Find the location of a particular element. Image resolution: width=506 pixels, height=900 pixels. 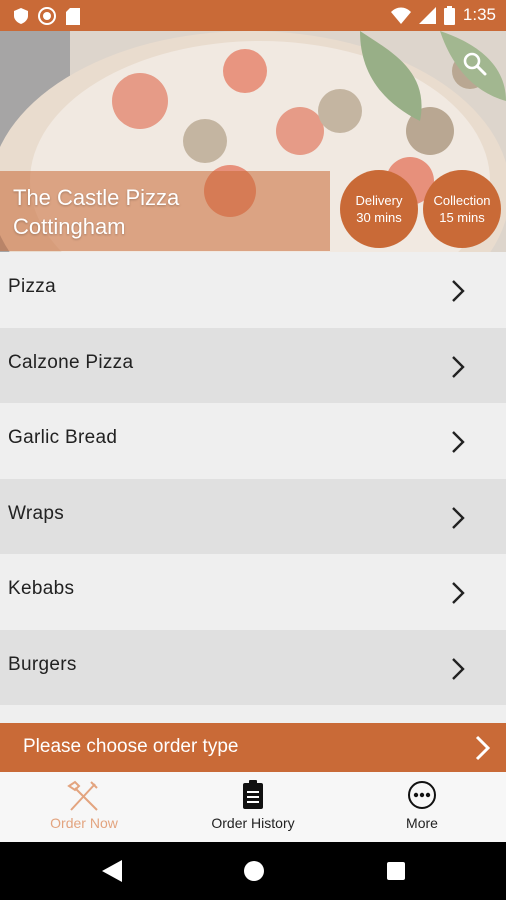

category-row-garlic-bread: Garlic Bread is located at coordinates (253, 441).